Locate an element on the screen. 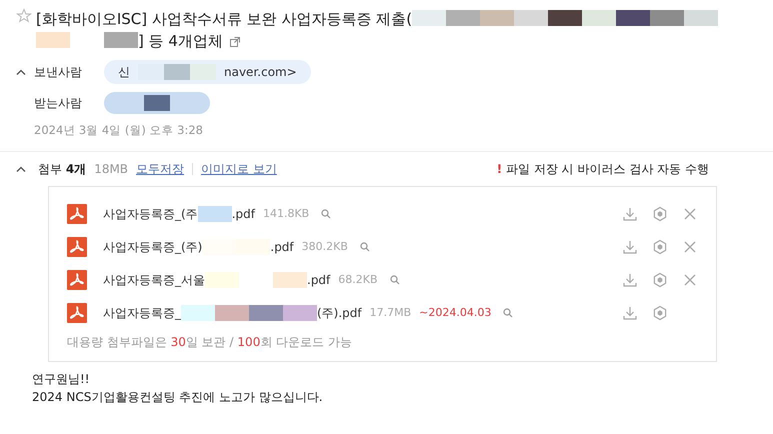 Image resolution: width=773 pixels, height=434 pixels. sender-label: 보낸사람 is located at coordinates (58, 72).